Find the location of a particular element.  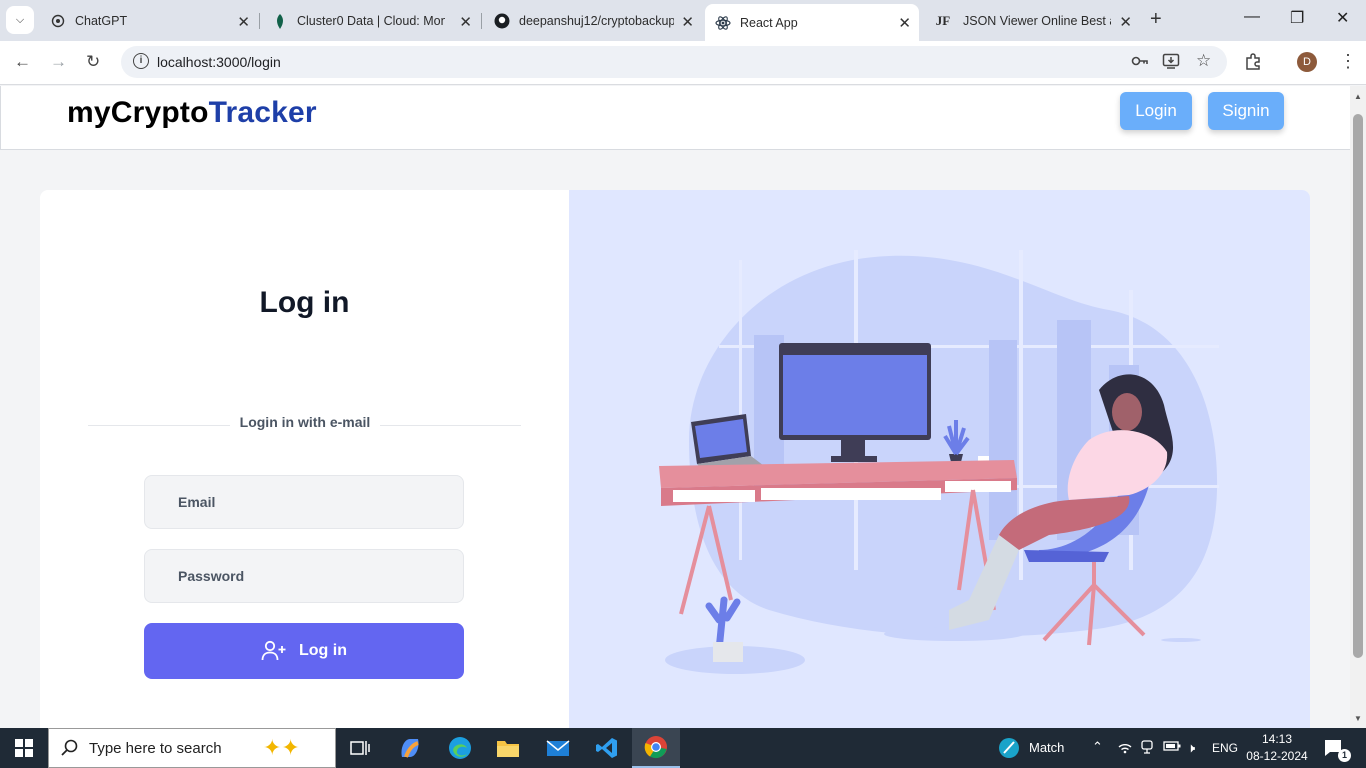

window-frame is located at coordinates (740, 410).